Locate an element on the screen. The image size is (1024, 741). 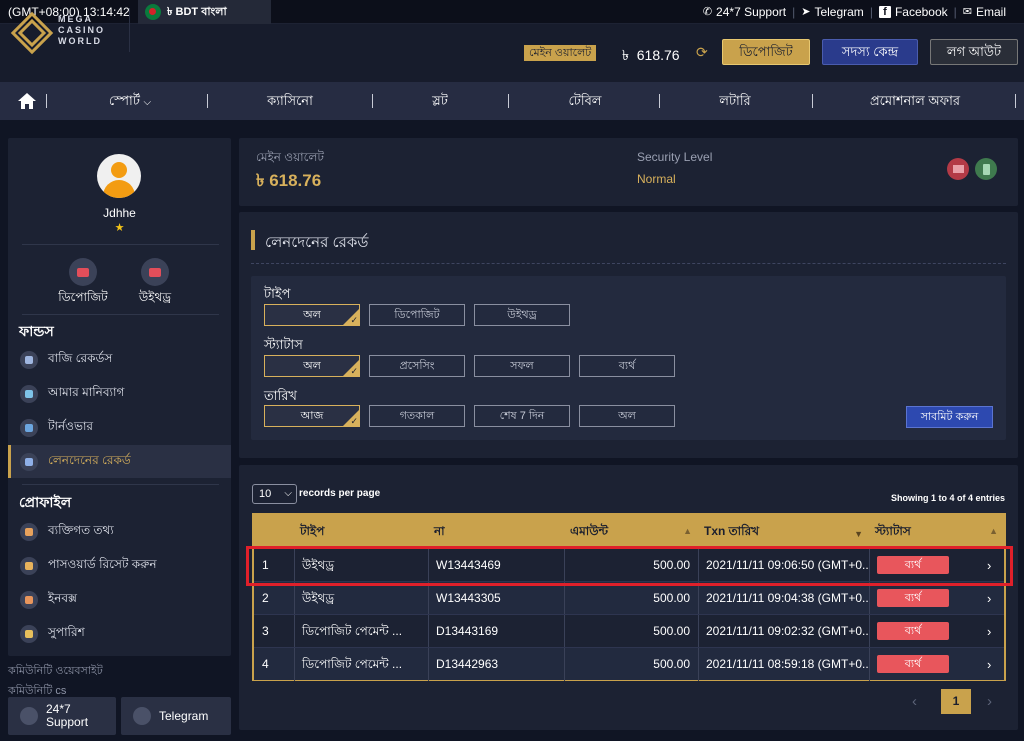
sort-icon: ▲ is located at coordinates (687, 531).